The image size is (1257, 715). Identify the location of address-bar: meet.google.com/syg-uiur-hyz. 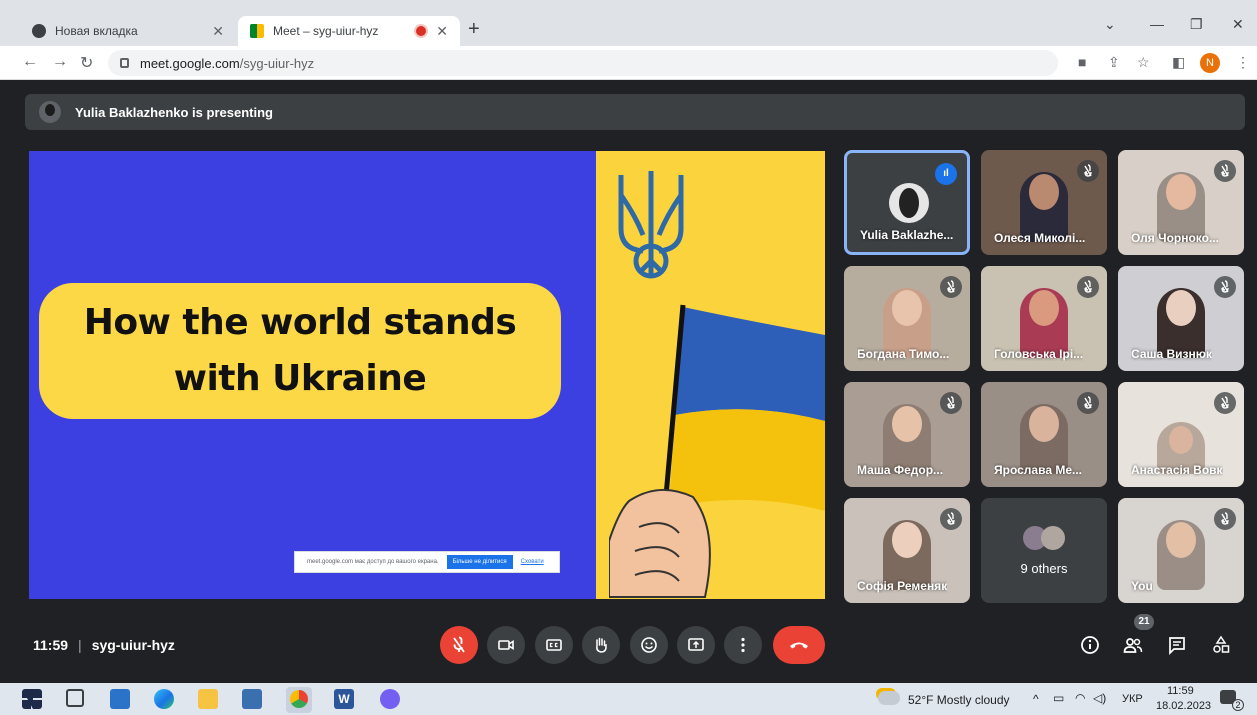
(583, 63).